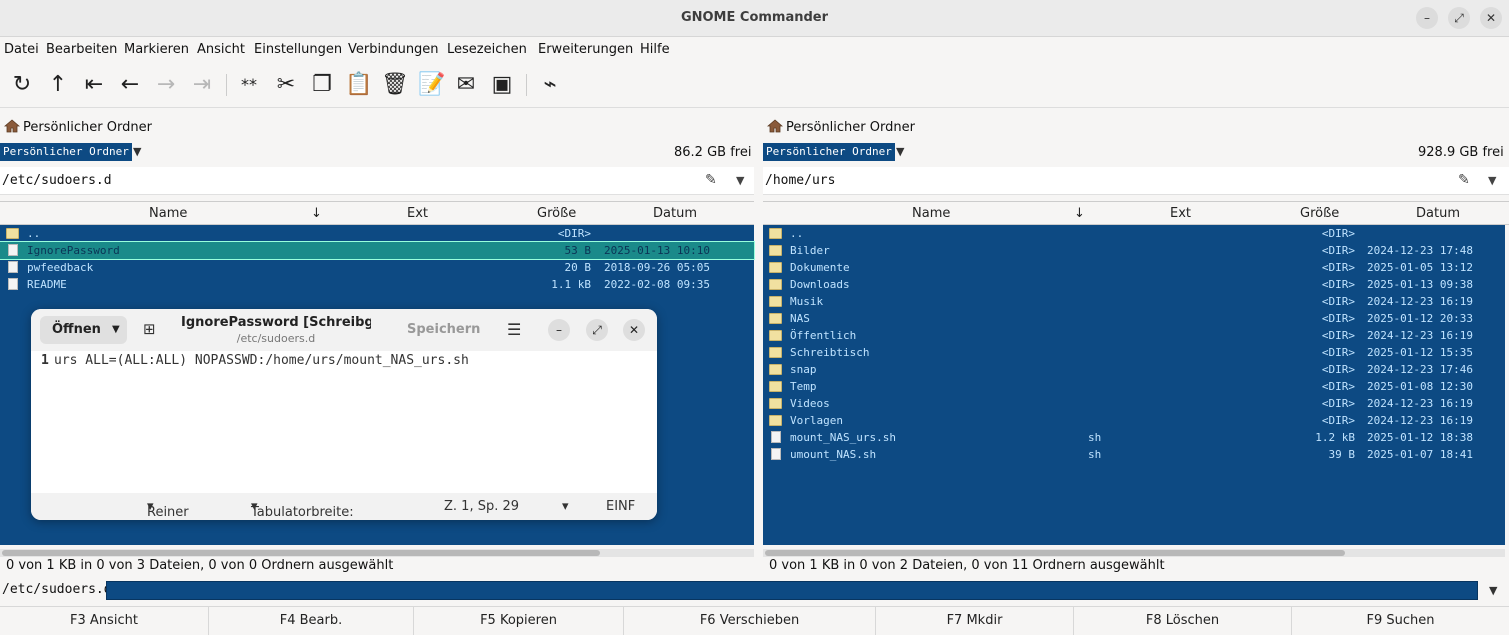 This screenshot has height=635, width=1509. Describe the element at coordinates (1134, 352) in the screenshot. I see `file-row: Schreibtisch <DIR> 2025-01-12 15:35` at that location.